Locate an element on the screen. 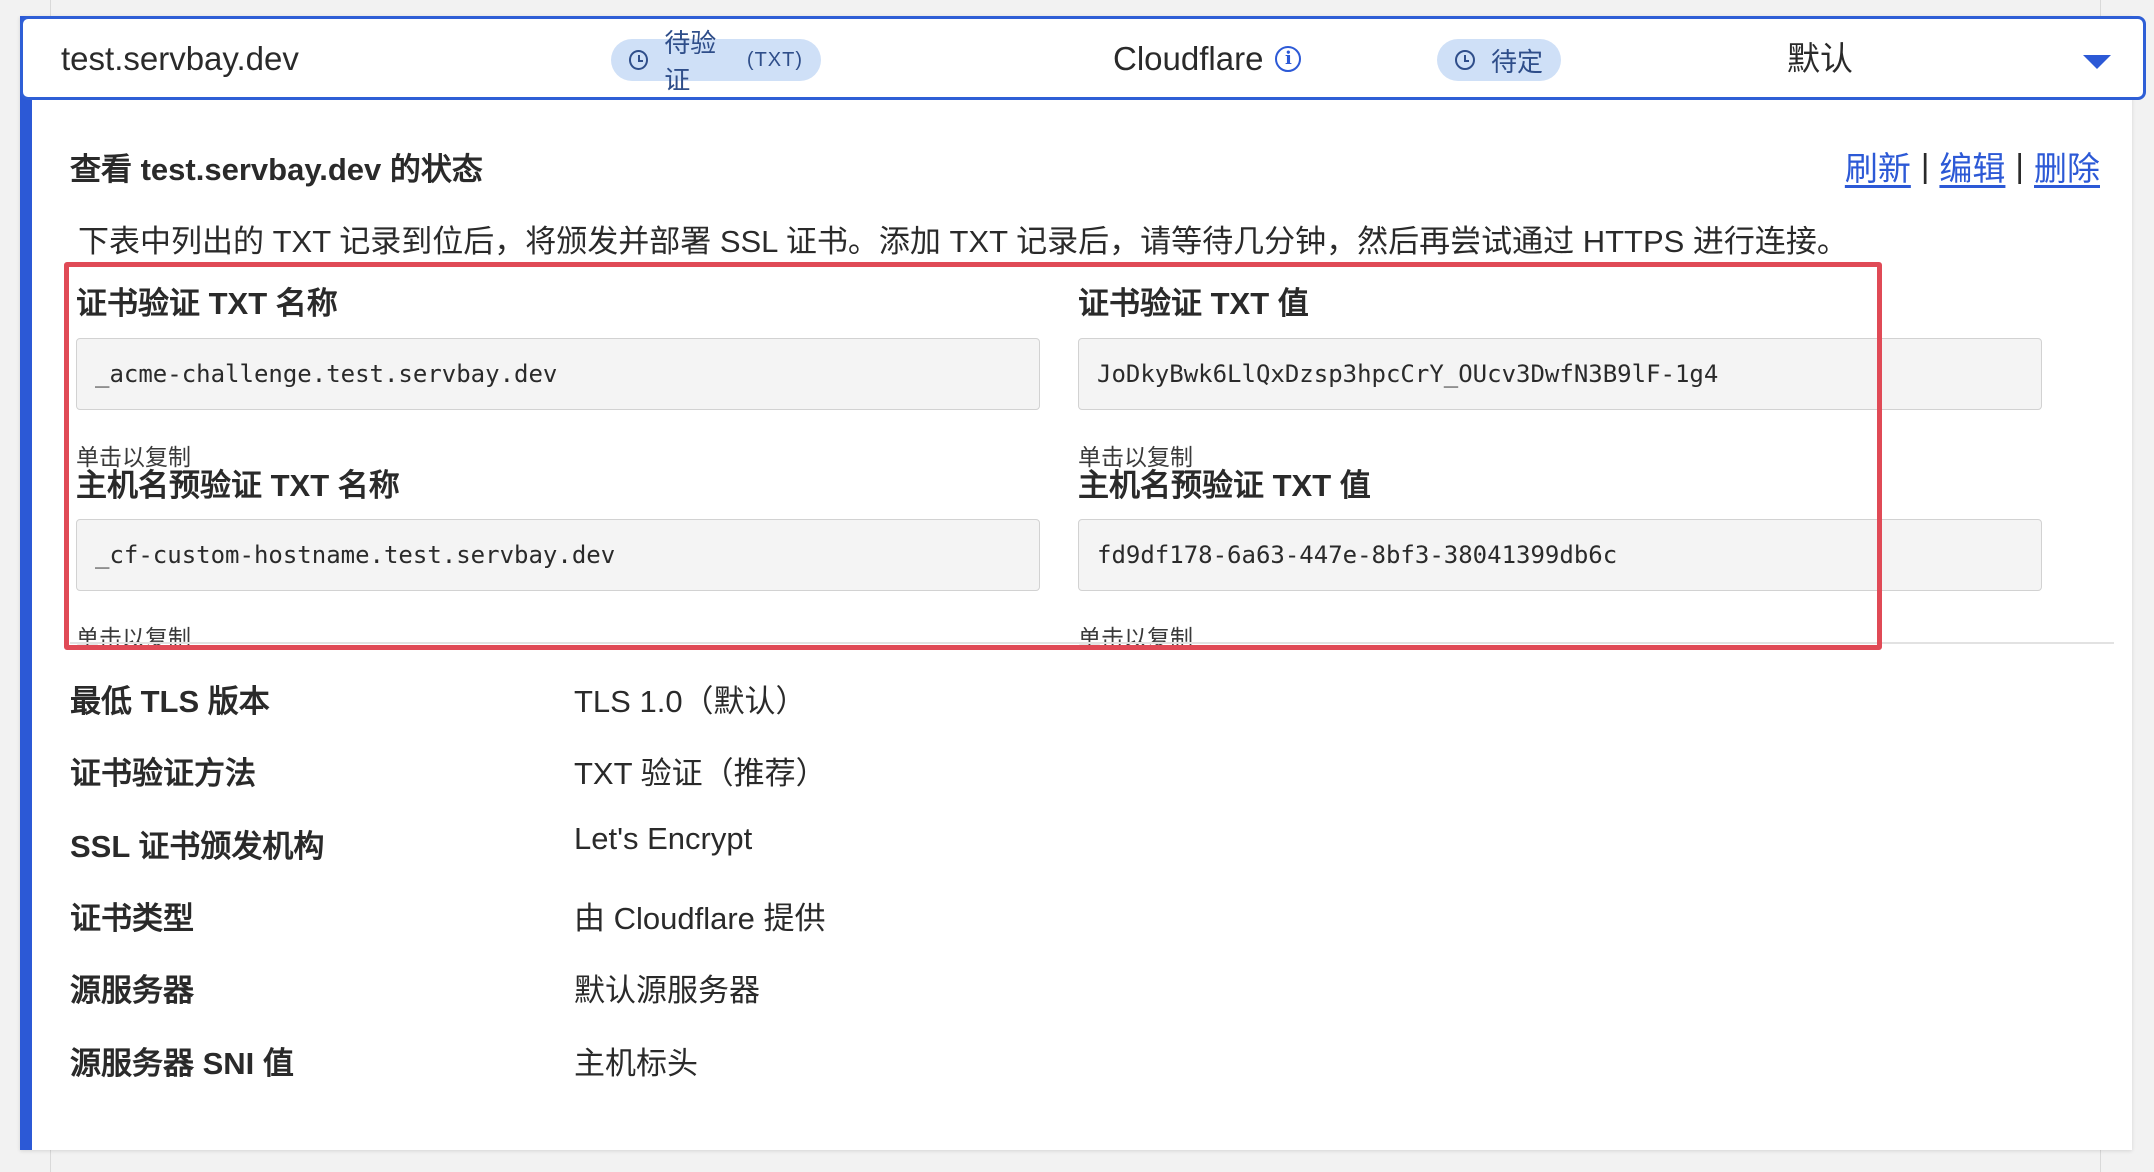  verification-status-badge: 待验证 (TXT) is located at coordinates (716, 61).